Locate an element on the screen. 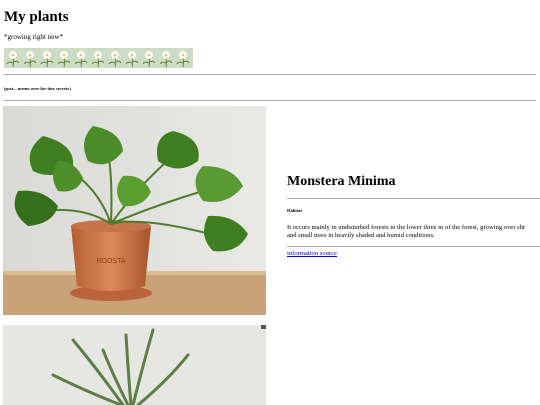 This screenshot has height=405, width=540. information-source-link: information source is located at coordinates (312, 254).